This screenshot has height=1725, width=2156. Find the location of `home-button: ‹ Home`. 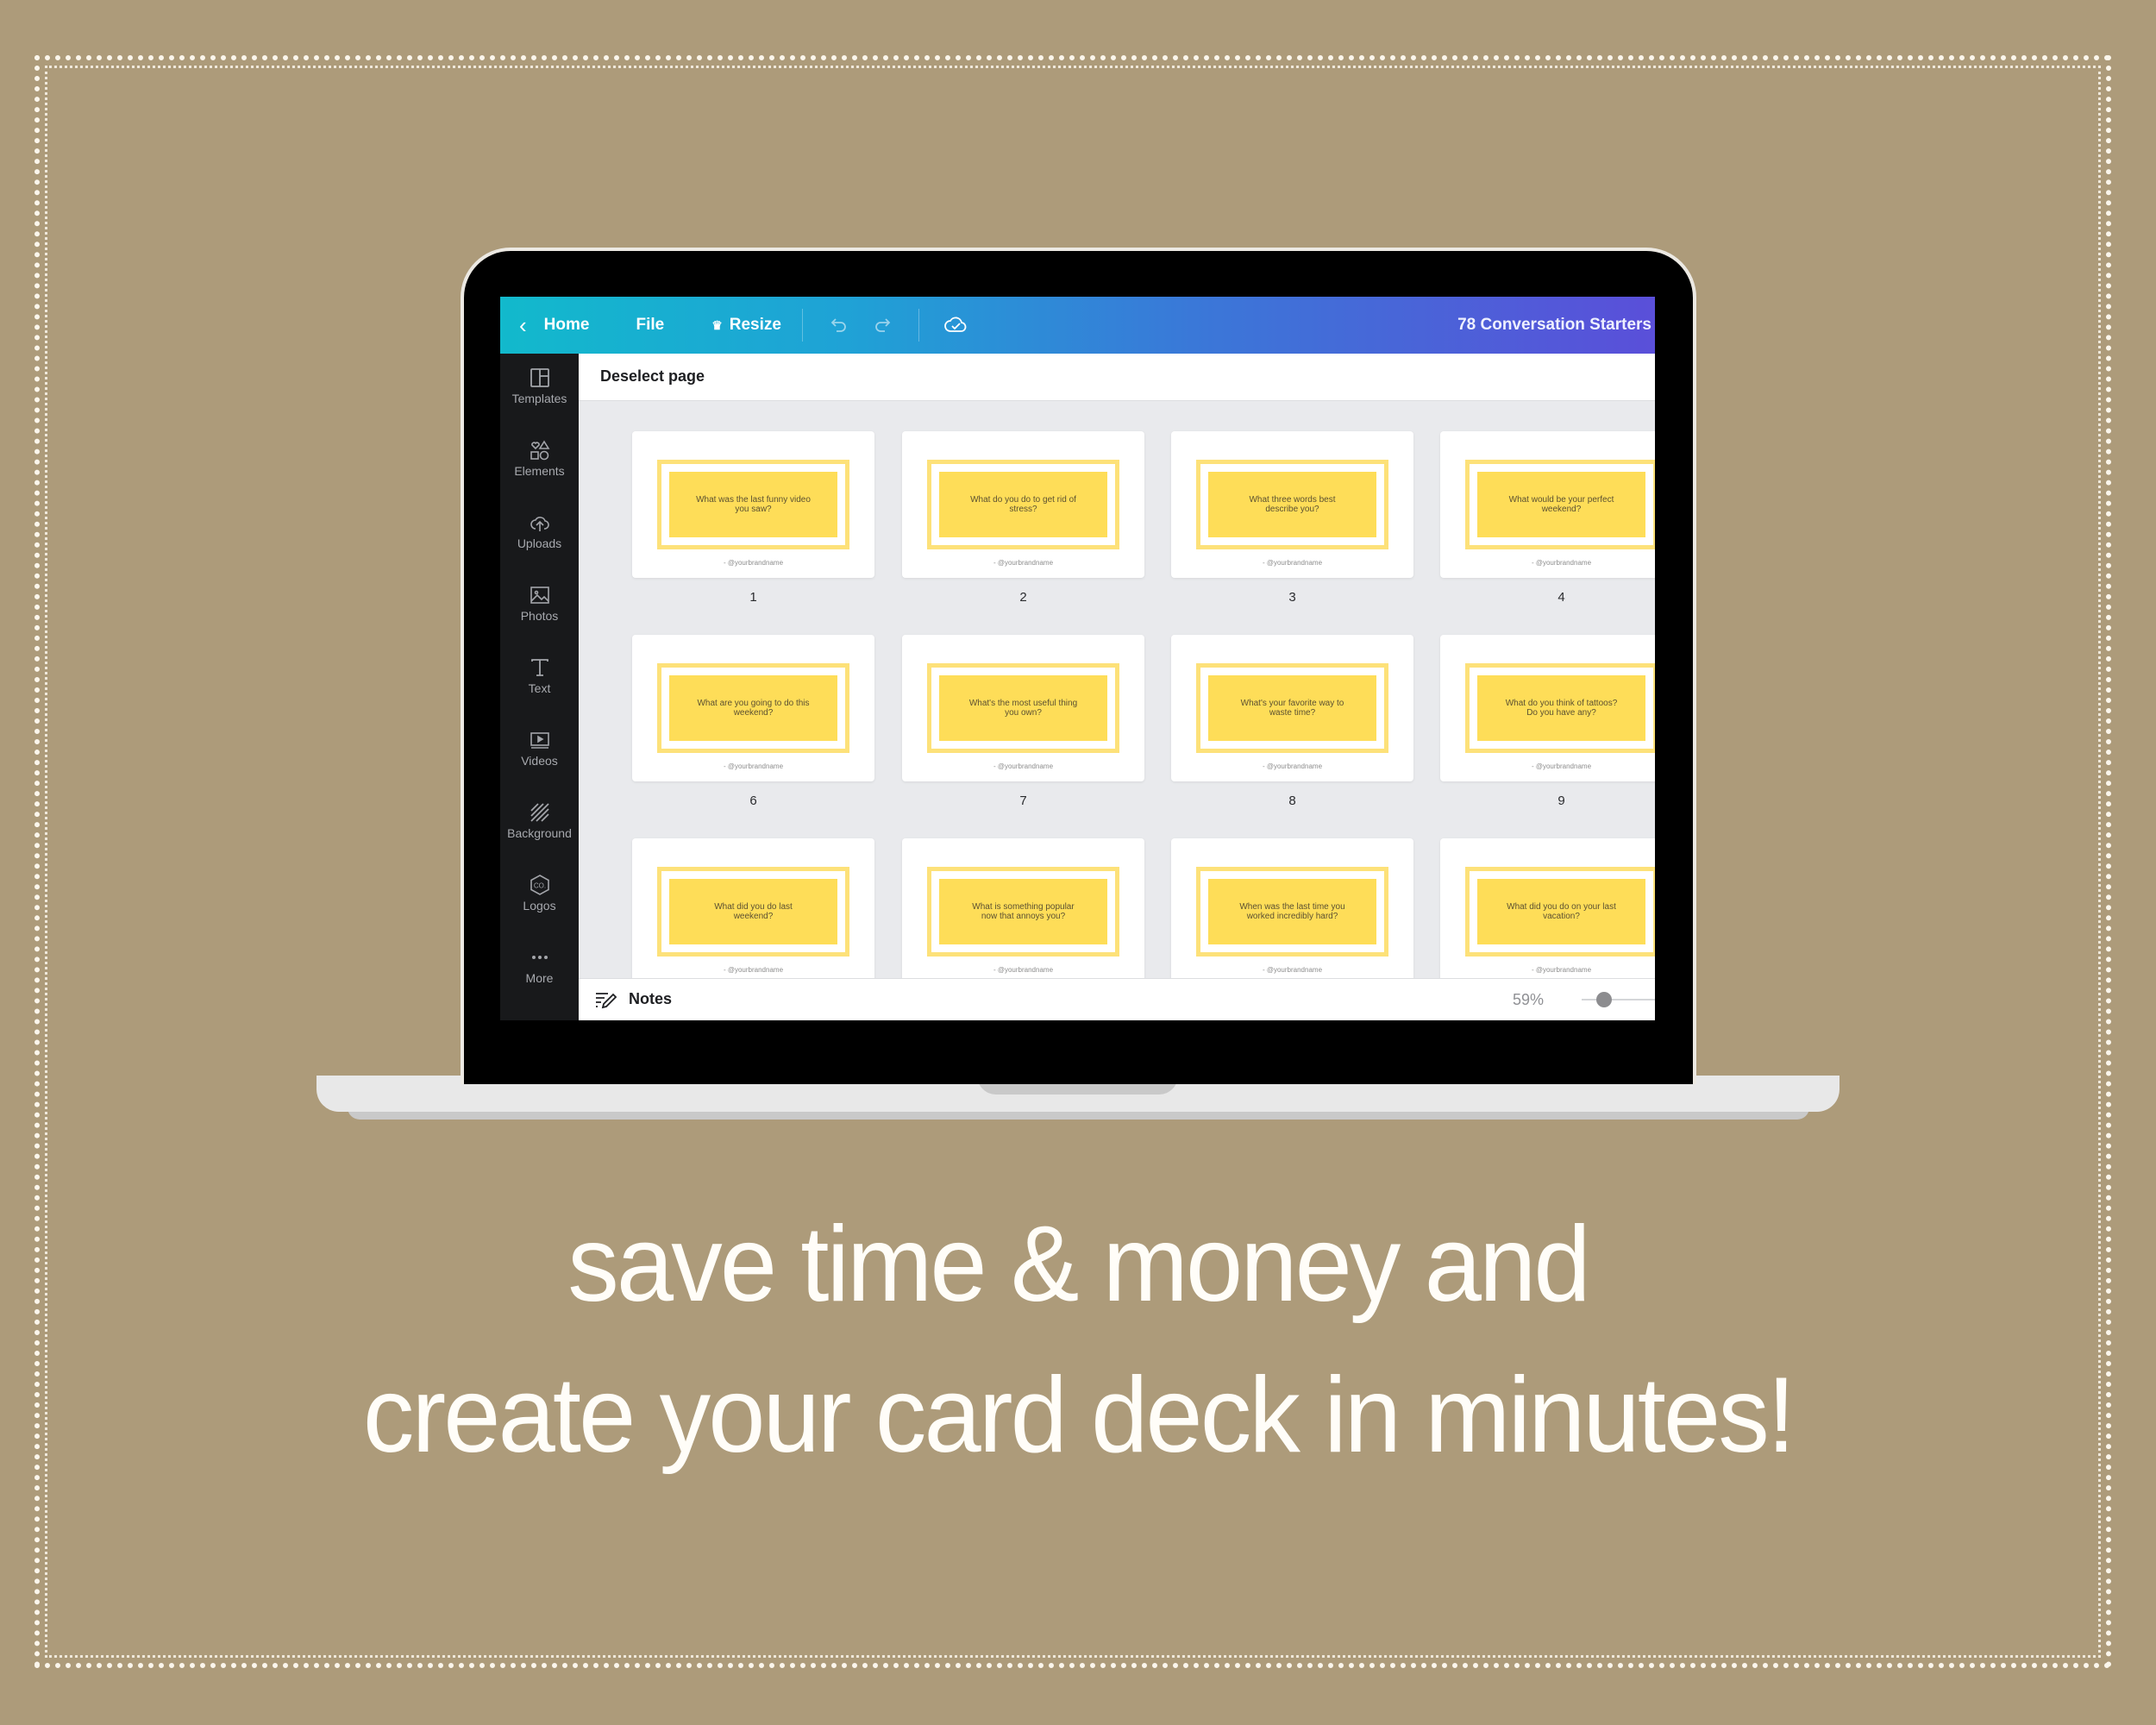

home-button: ‹ Home is located at coordinates (544, 326).